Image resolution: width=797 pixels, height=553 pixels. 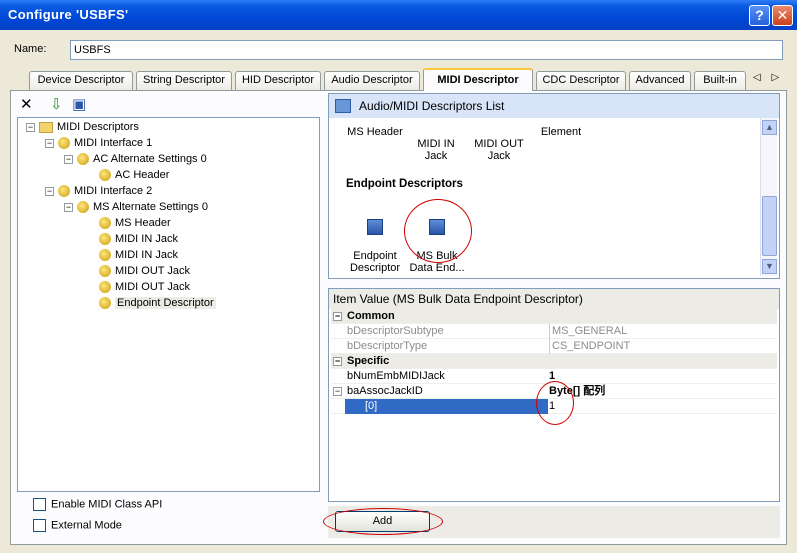 I want to click on external-mode-option: External Mode, so click(x=77, y=525).